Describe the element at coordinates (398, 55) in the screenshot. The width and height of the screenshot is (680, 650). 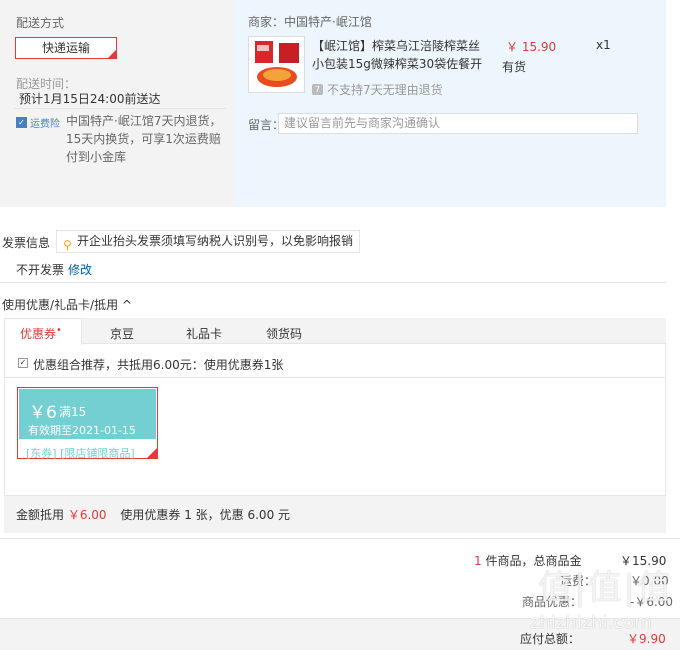
I see `product-title-link: 【岷江馆】榨菜乌江涪陵榨菜丝小包装15g微辣榨菜30袋佐餐开` at that location.